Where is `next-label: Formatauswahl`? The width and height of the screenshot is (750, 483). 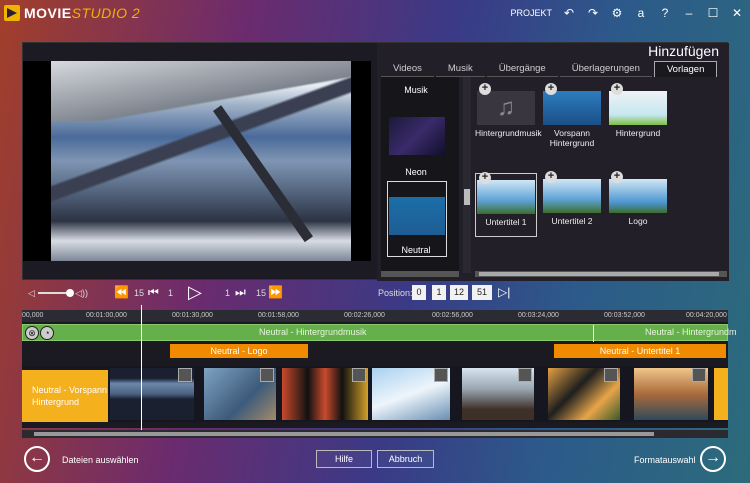
next-label: Formatauswahl is located at coordinates (665, 460).